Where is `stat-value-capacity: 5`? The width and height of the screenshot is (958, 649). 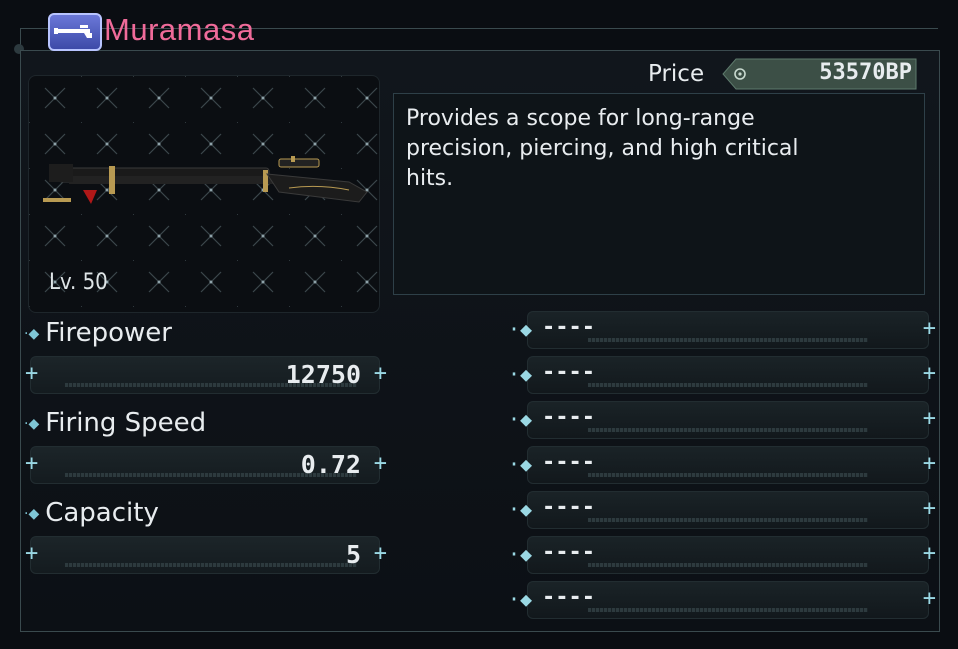
stat-value-capacity: 5 is located at coordinates (353, 554).